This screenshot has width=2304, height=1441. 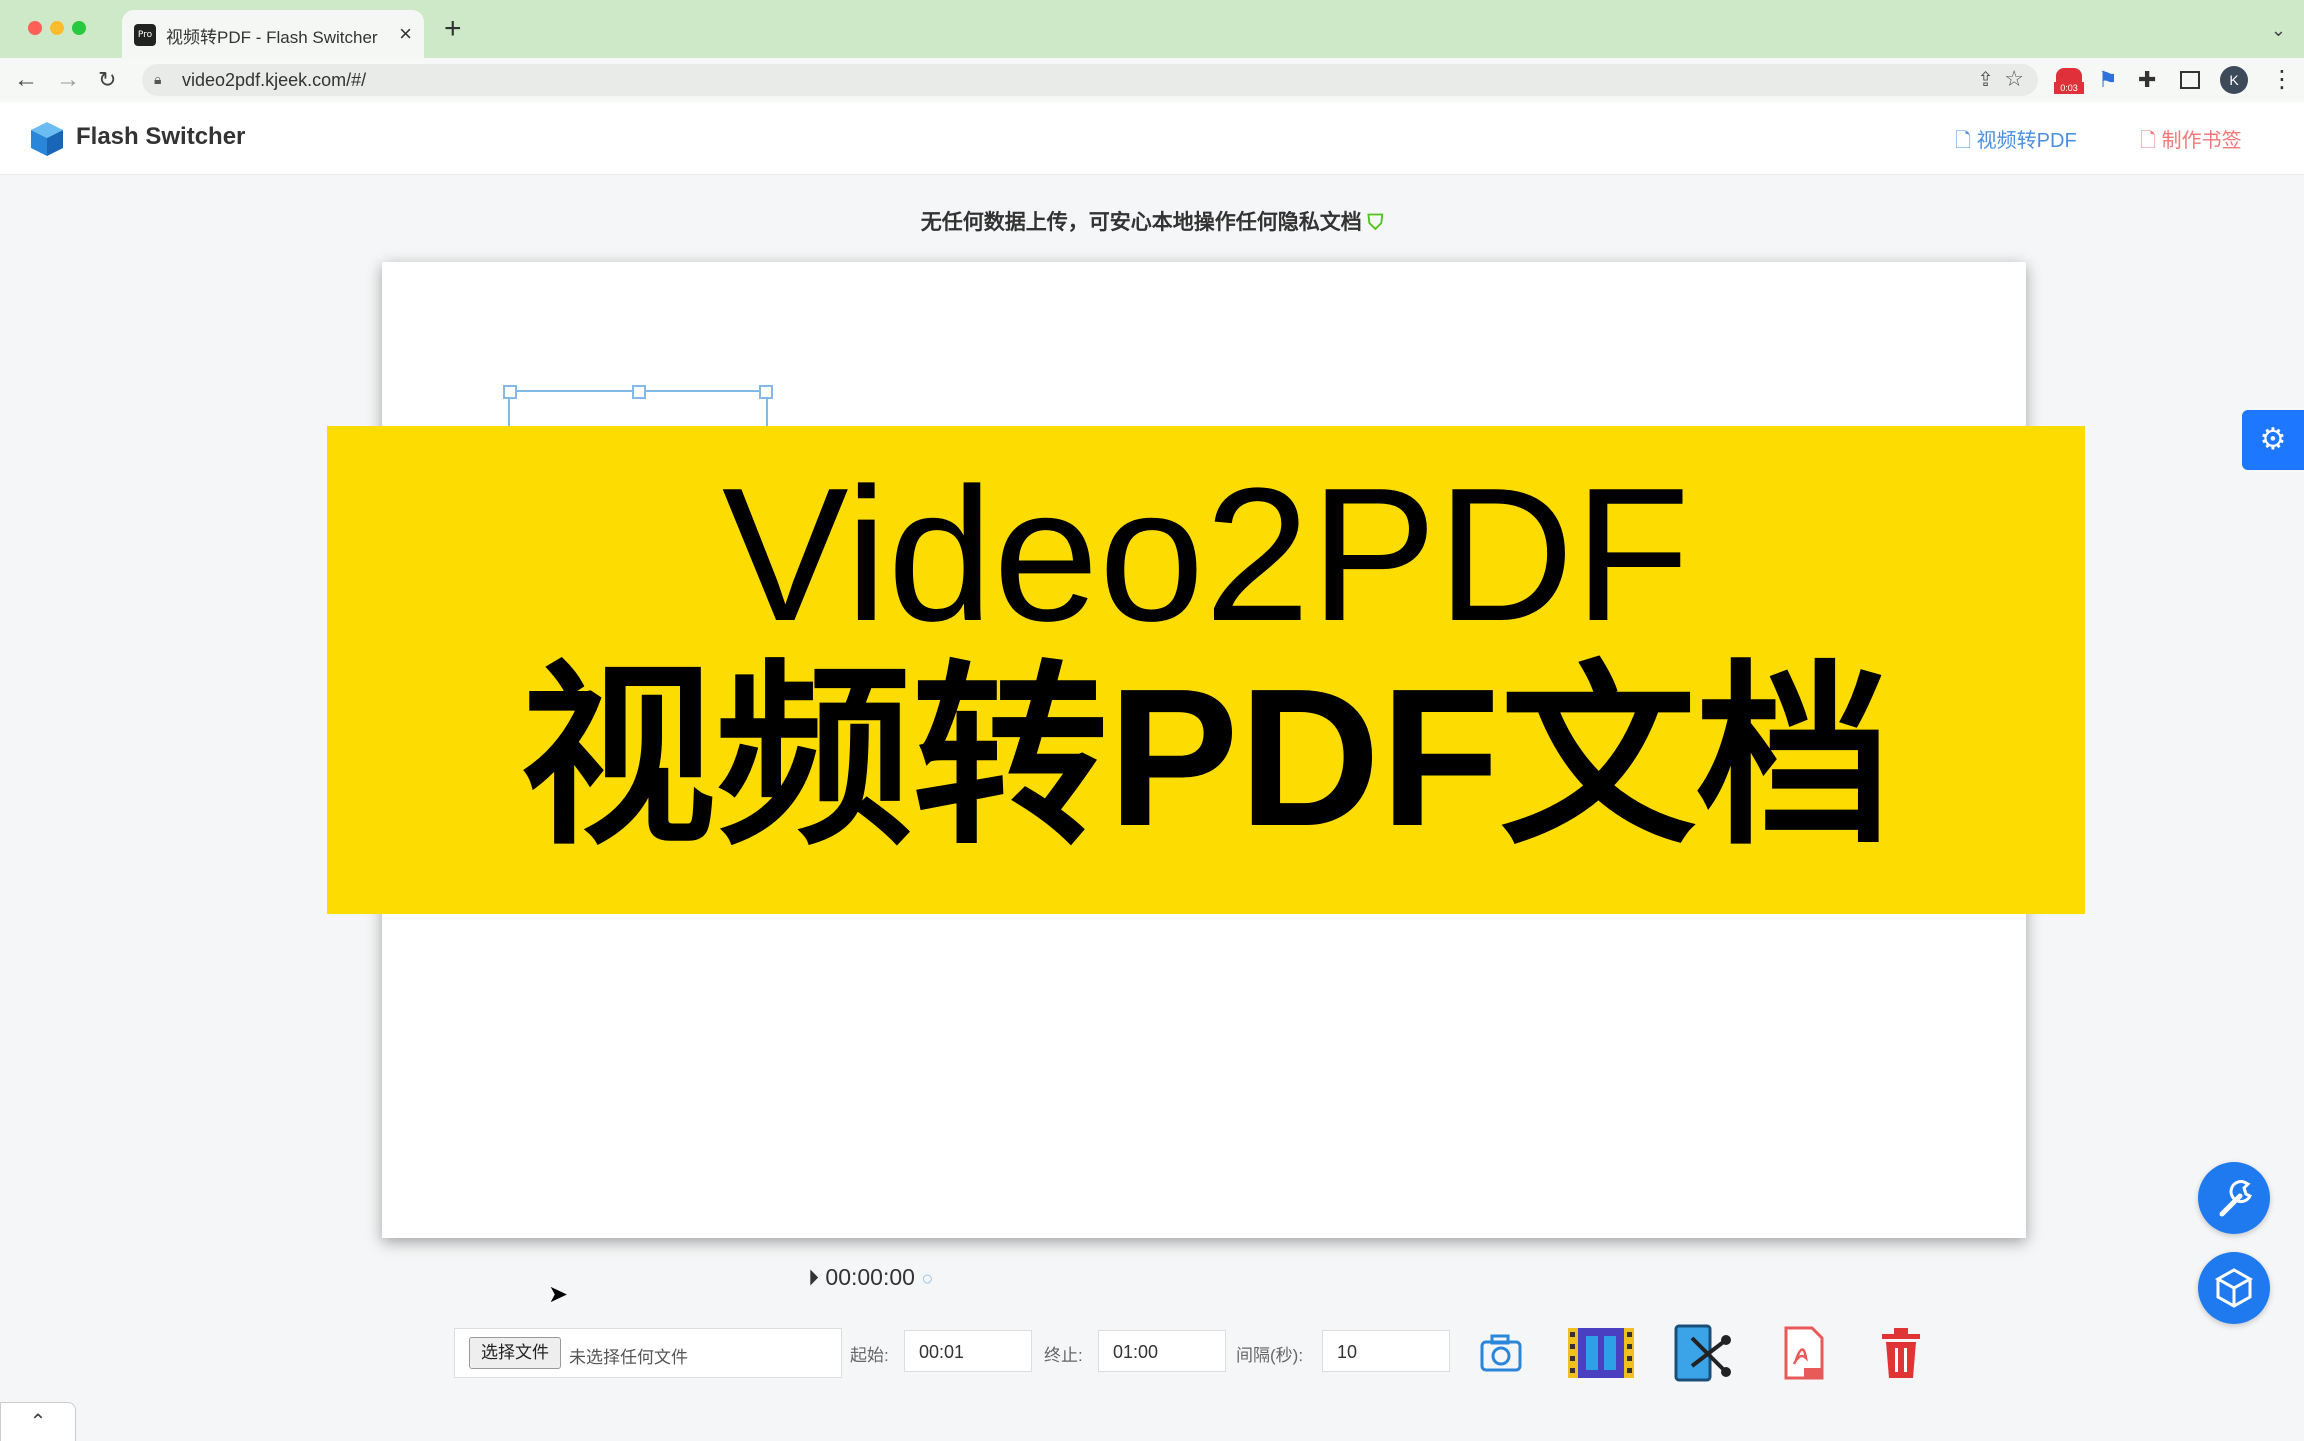 I want to click on file-input: 选择文件 未选择任何文件, so click(x=648, y=1353).